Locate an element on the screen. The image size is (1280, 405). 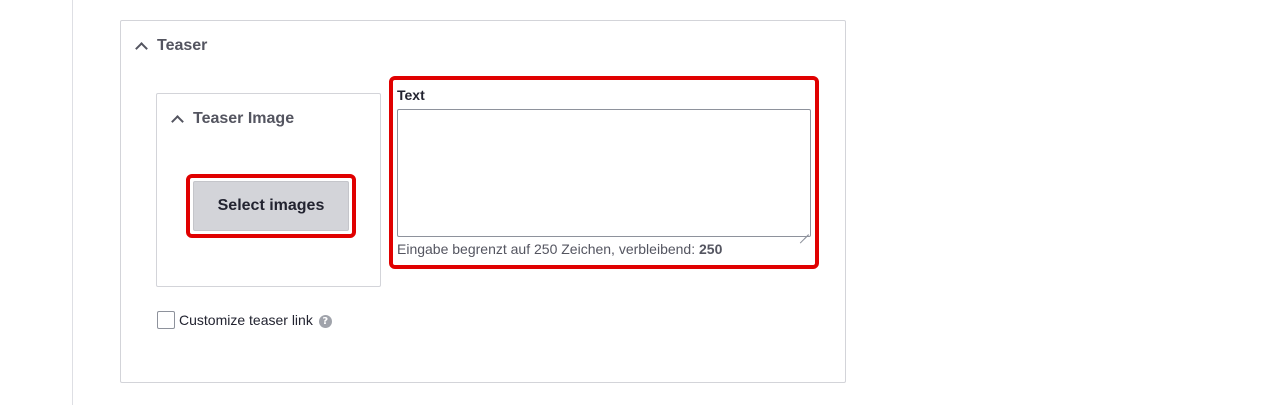
customize-teaser-link-row: Customize teaser link ? is located at coordinates (244, 320).